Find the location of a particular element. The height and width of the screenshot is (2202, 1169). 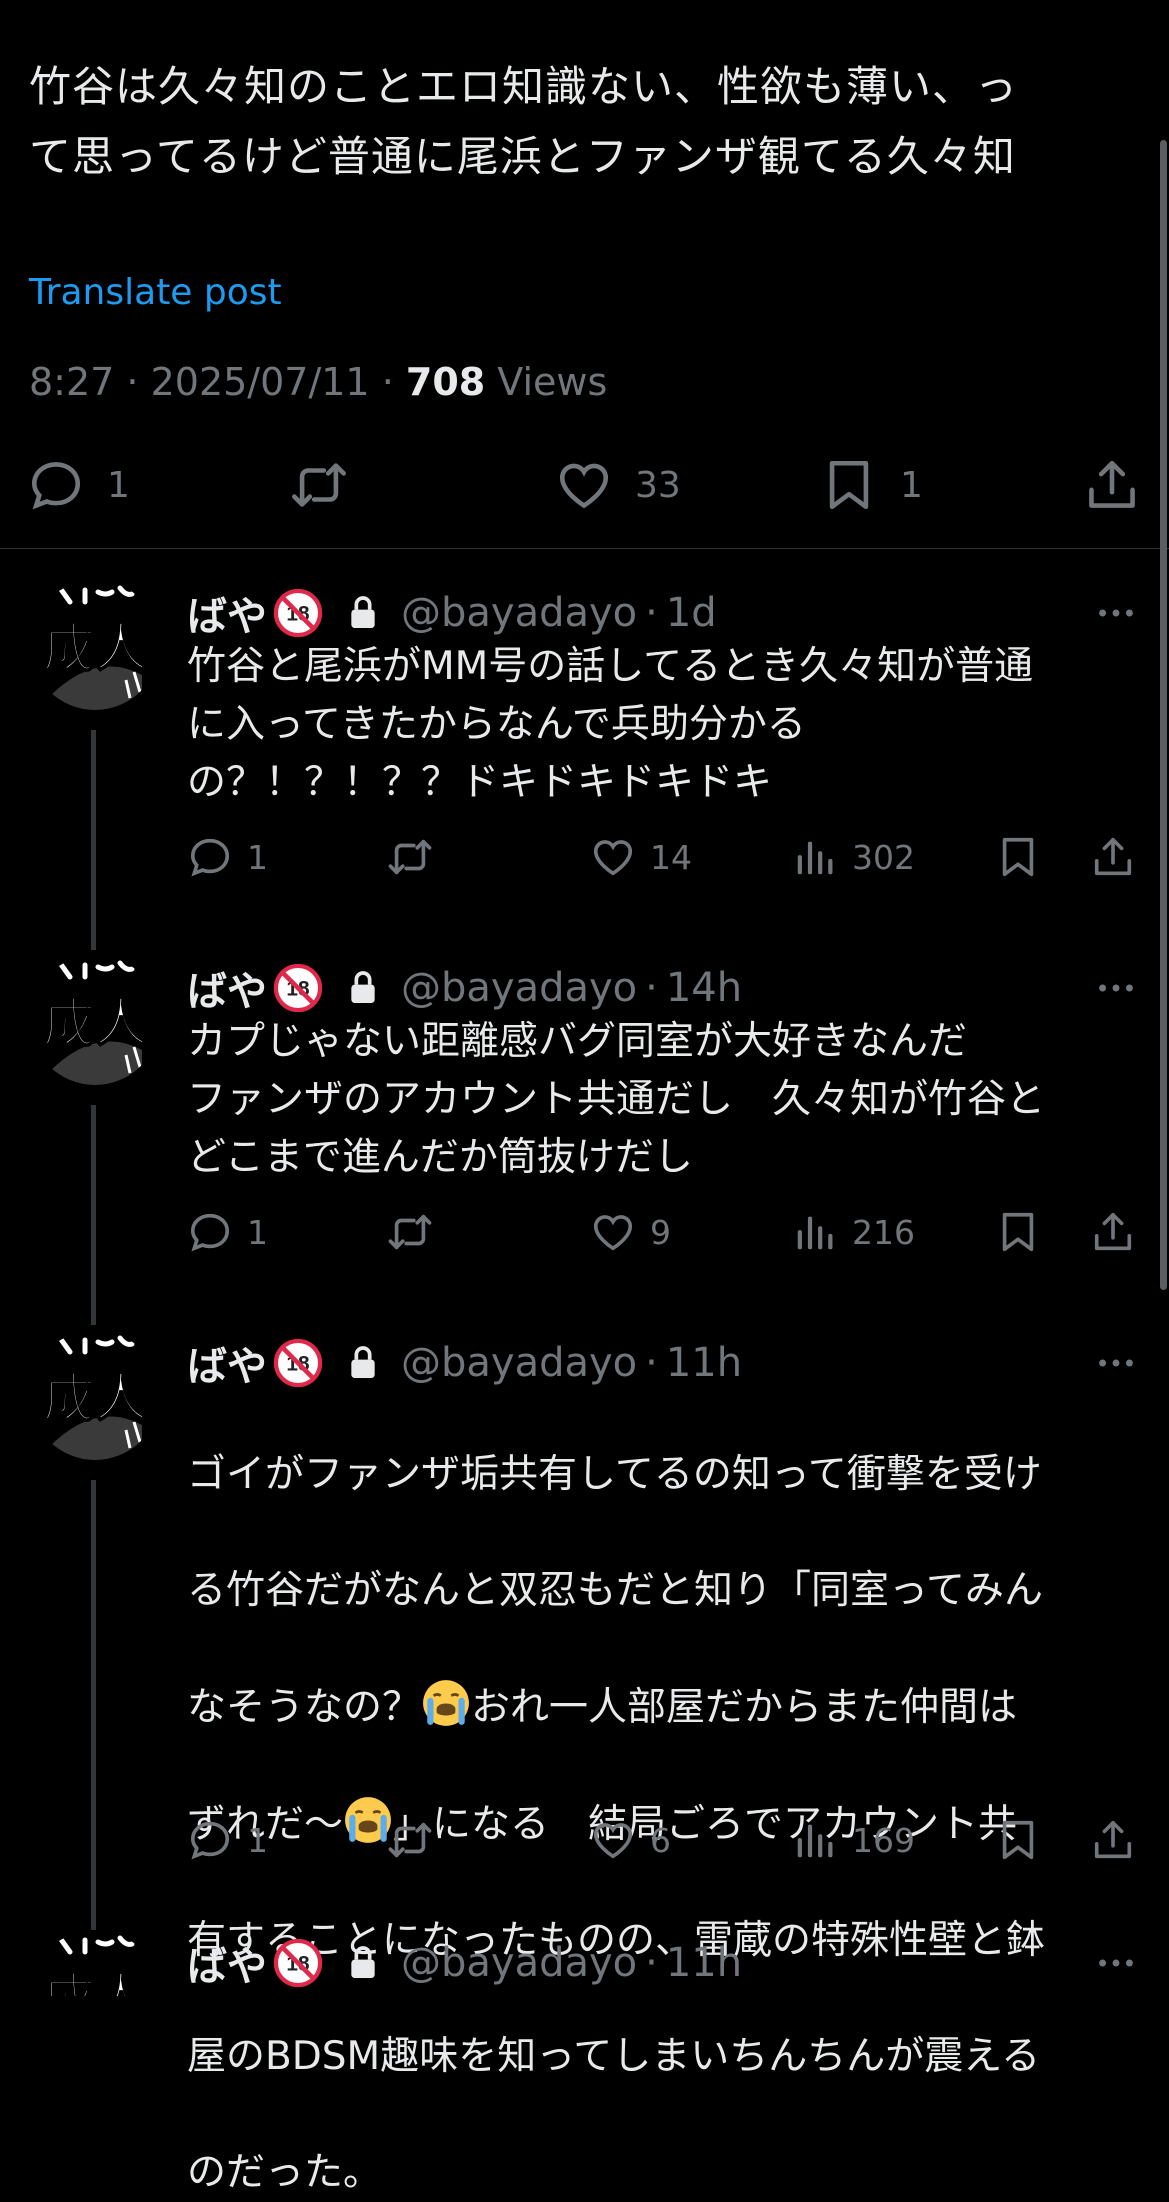

scrollbar is located at coordinates (1163, 715).